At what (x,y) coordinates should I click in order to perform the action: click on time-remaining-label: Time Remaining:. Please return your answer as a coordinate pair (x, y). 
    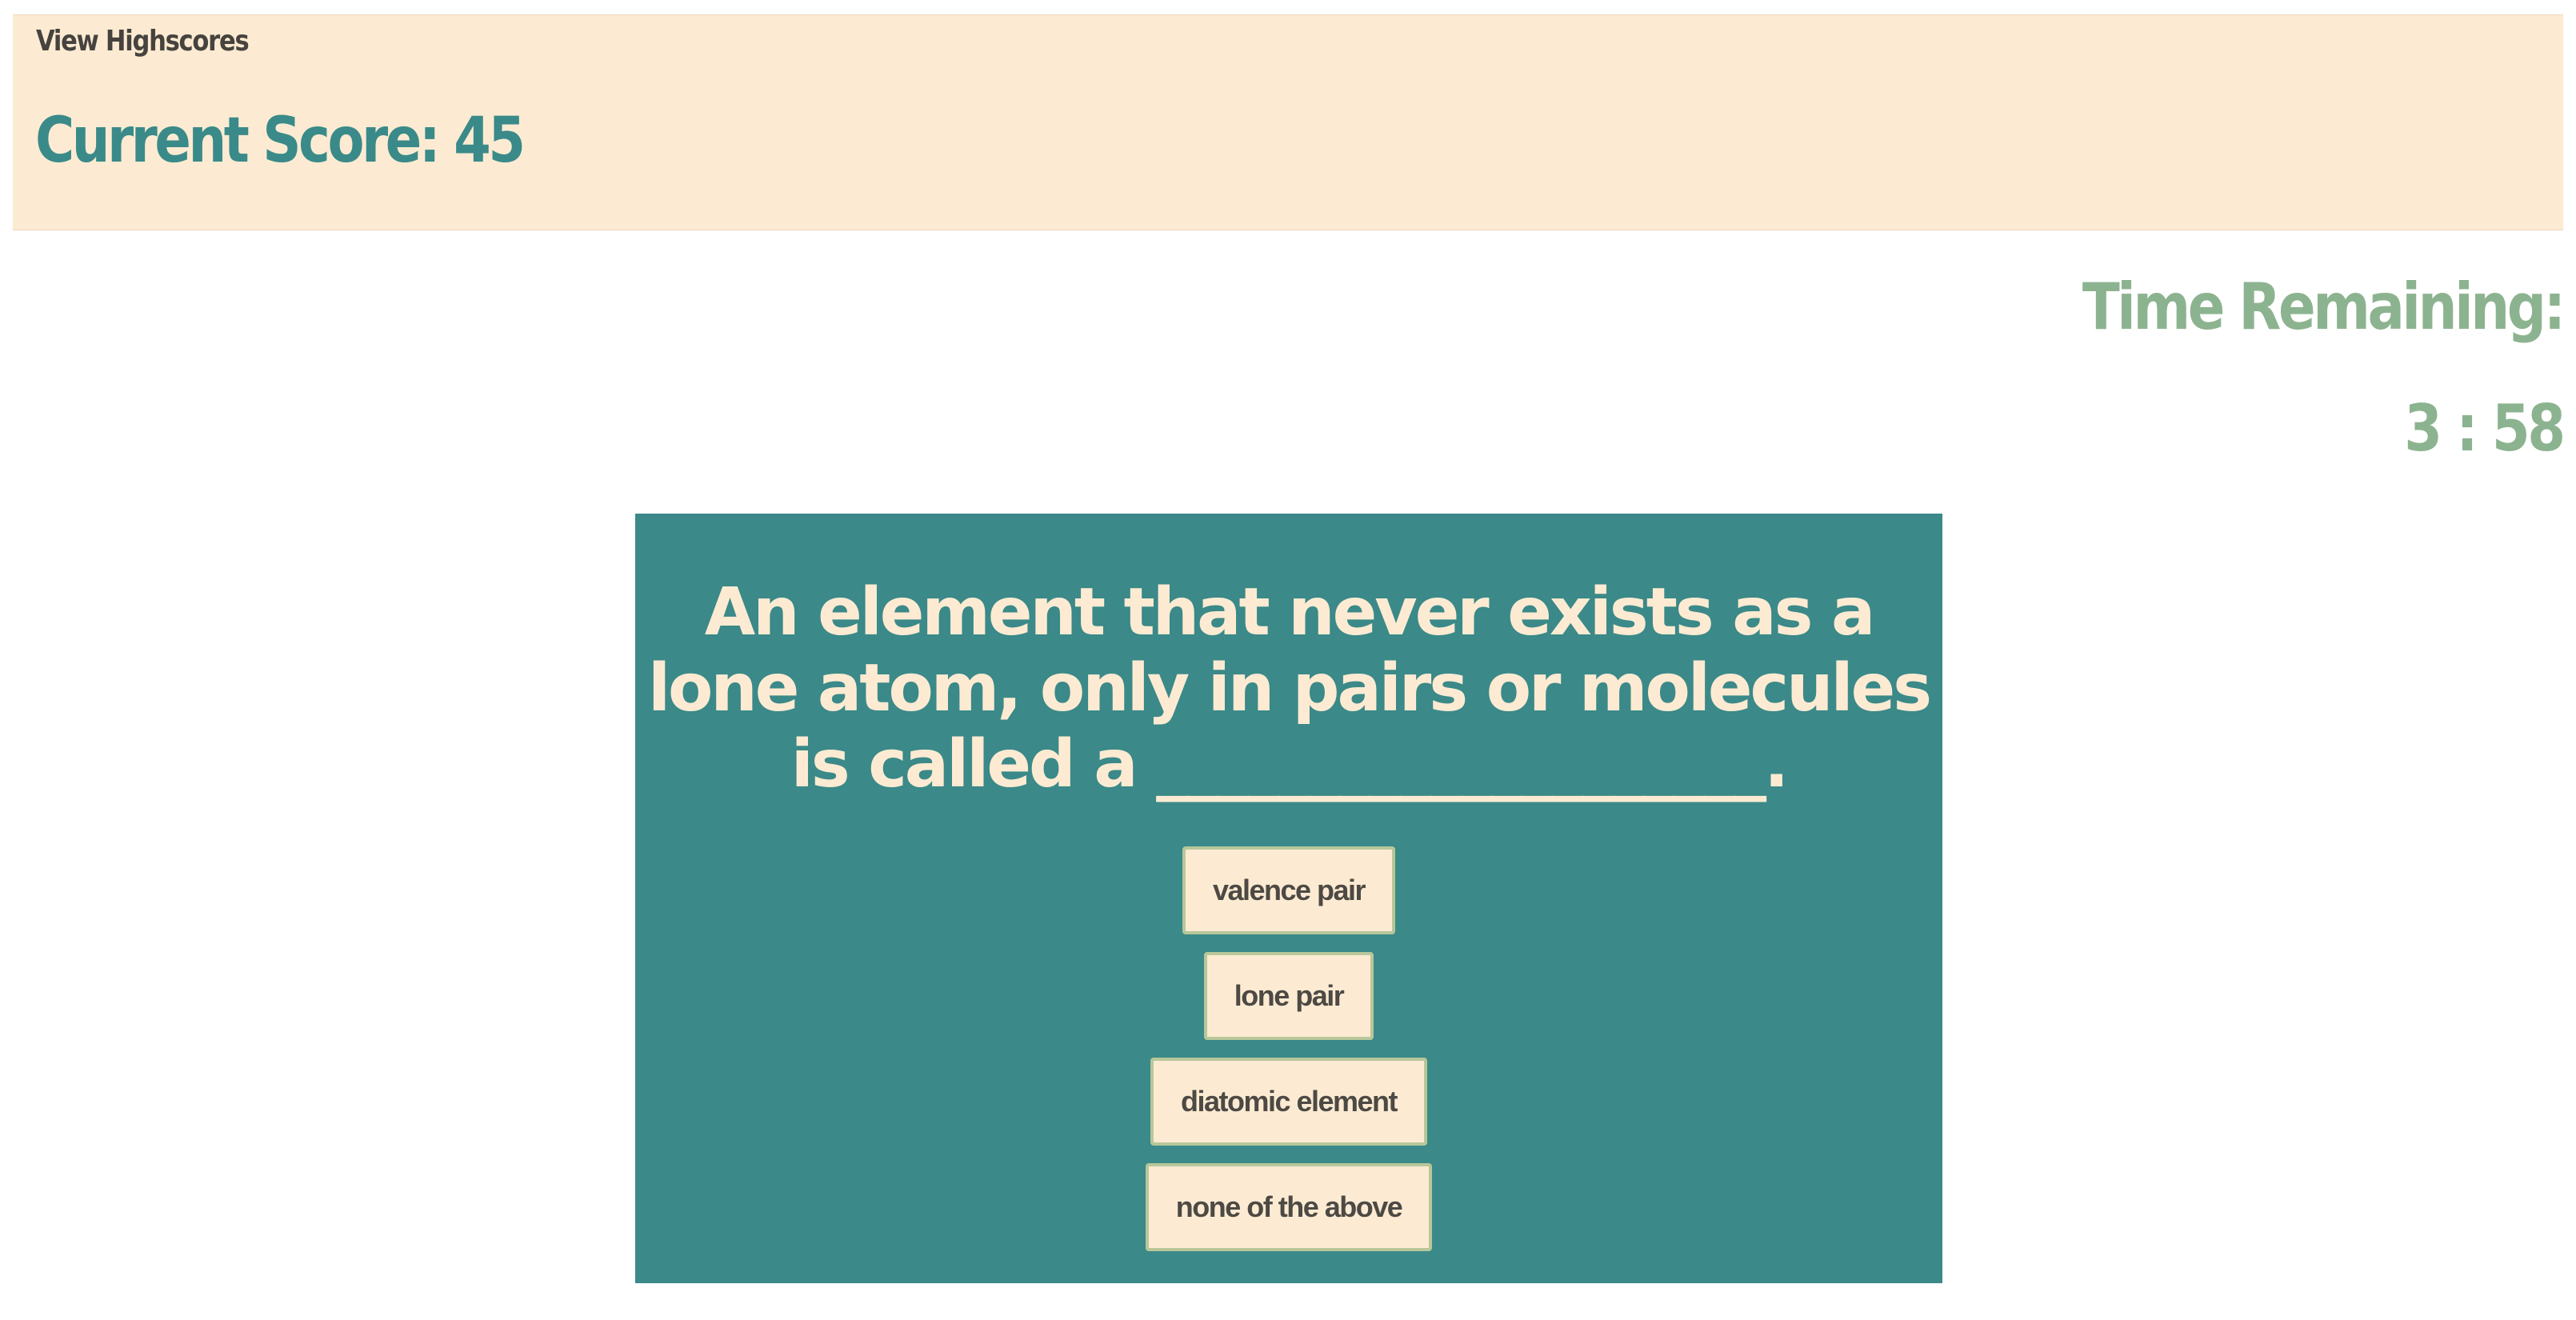
    Looking at the image, I should click on (2324, 307).